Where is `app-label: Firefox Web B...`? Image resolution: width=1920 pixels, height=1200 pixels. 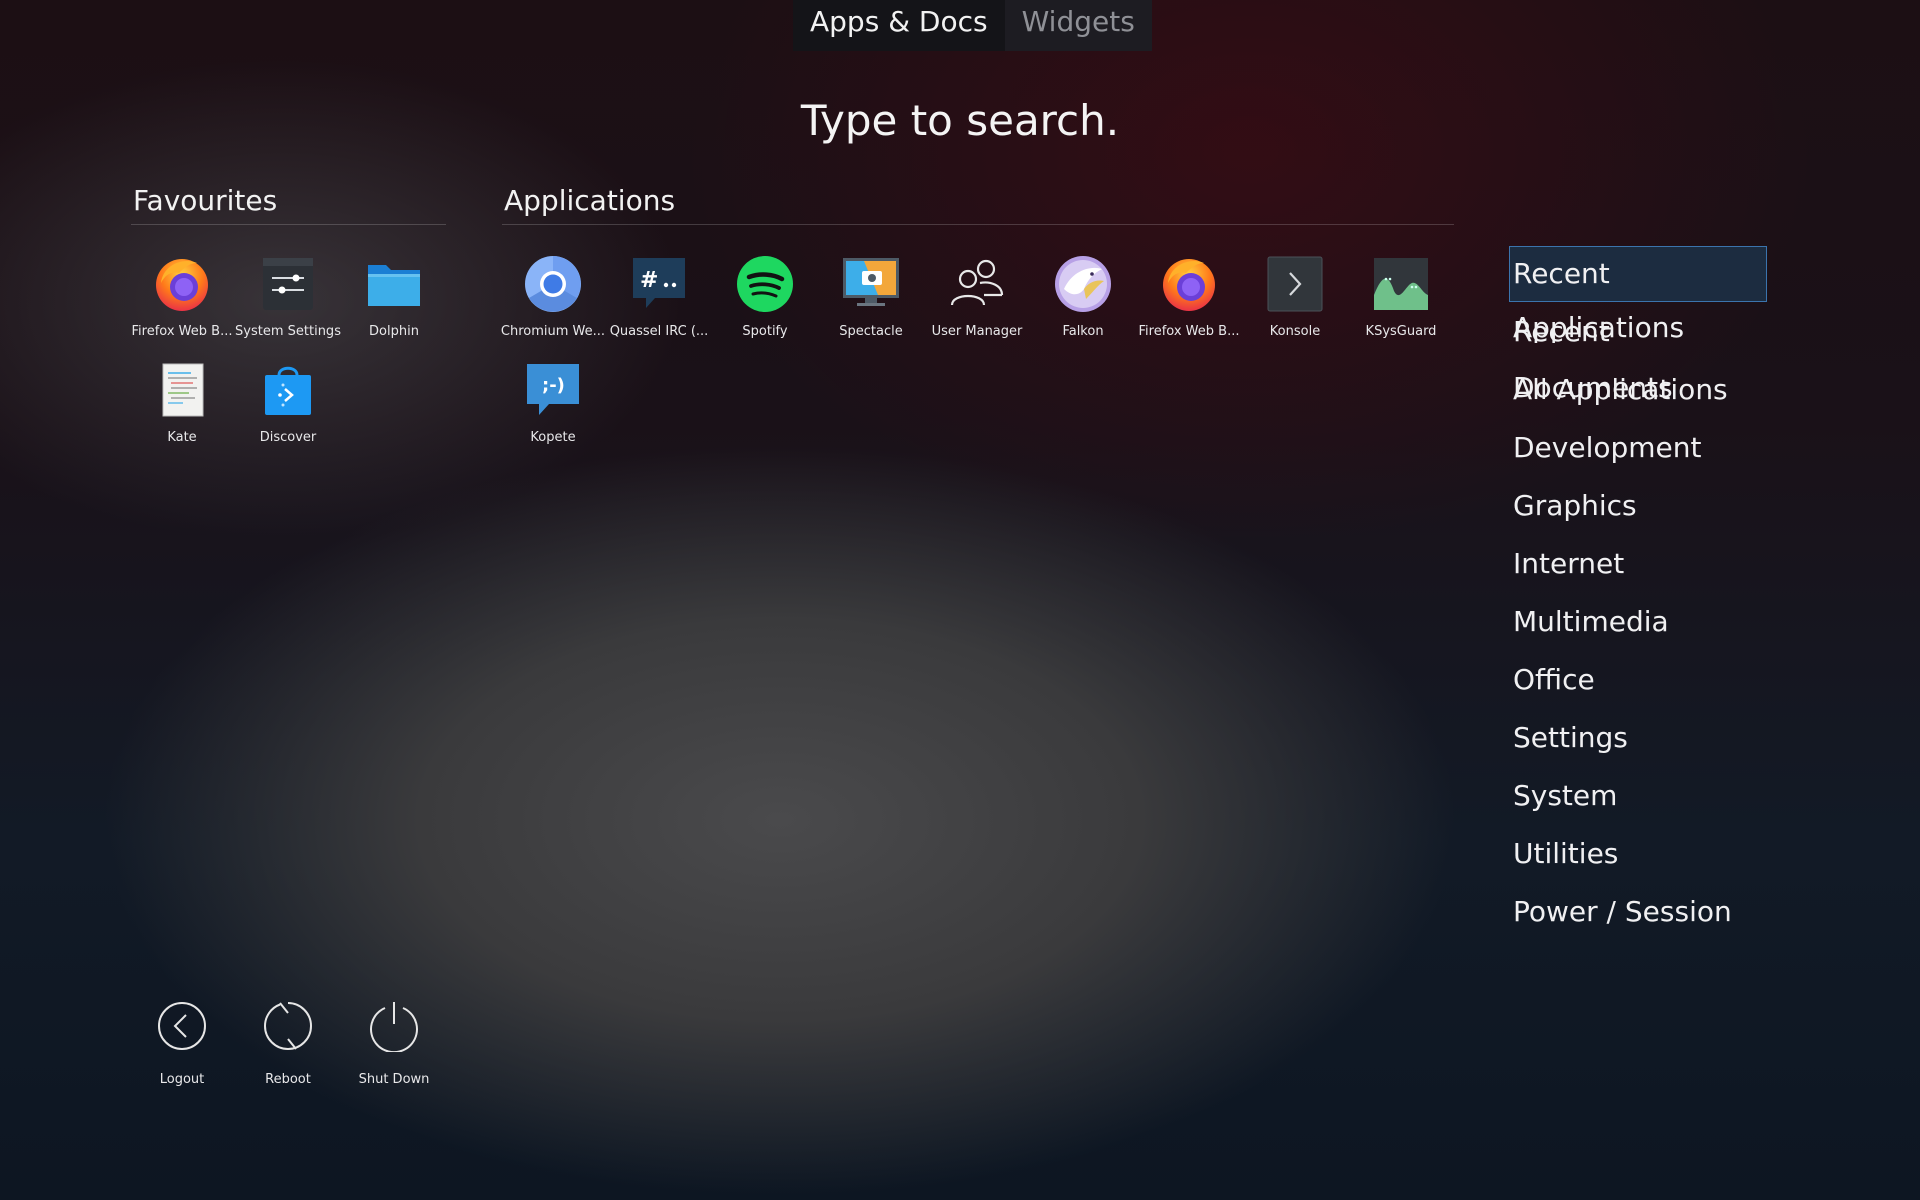 app-label: Firefox Web B... is located at coordinates (1189, 331).